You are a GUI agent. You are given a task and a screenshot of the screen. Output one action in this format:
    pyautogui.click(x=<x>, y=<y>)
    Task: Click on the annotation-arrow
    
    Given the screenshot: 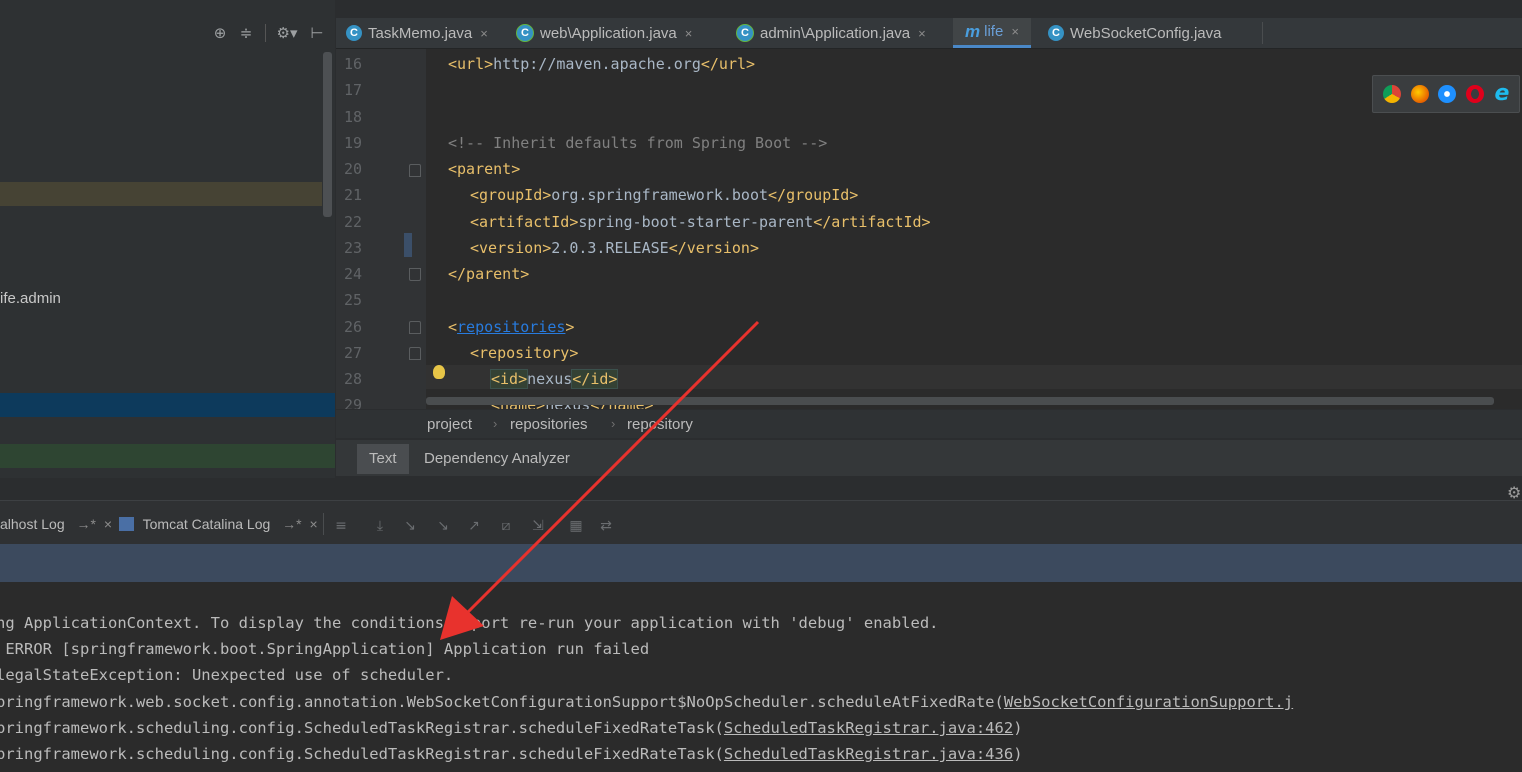 What is the action you would take?
    pyautogui.click(x=600, y=480)
    